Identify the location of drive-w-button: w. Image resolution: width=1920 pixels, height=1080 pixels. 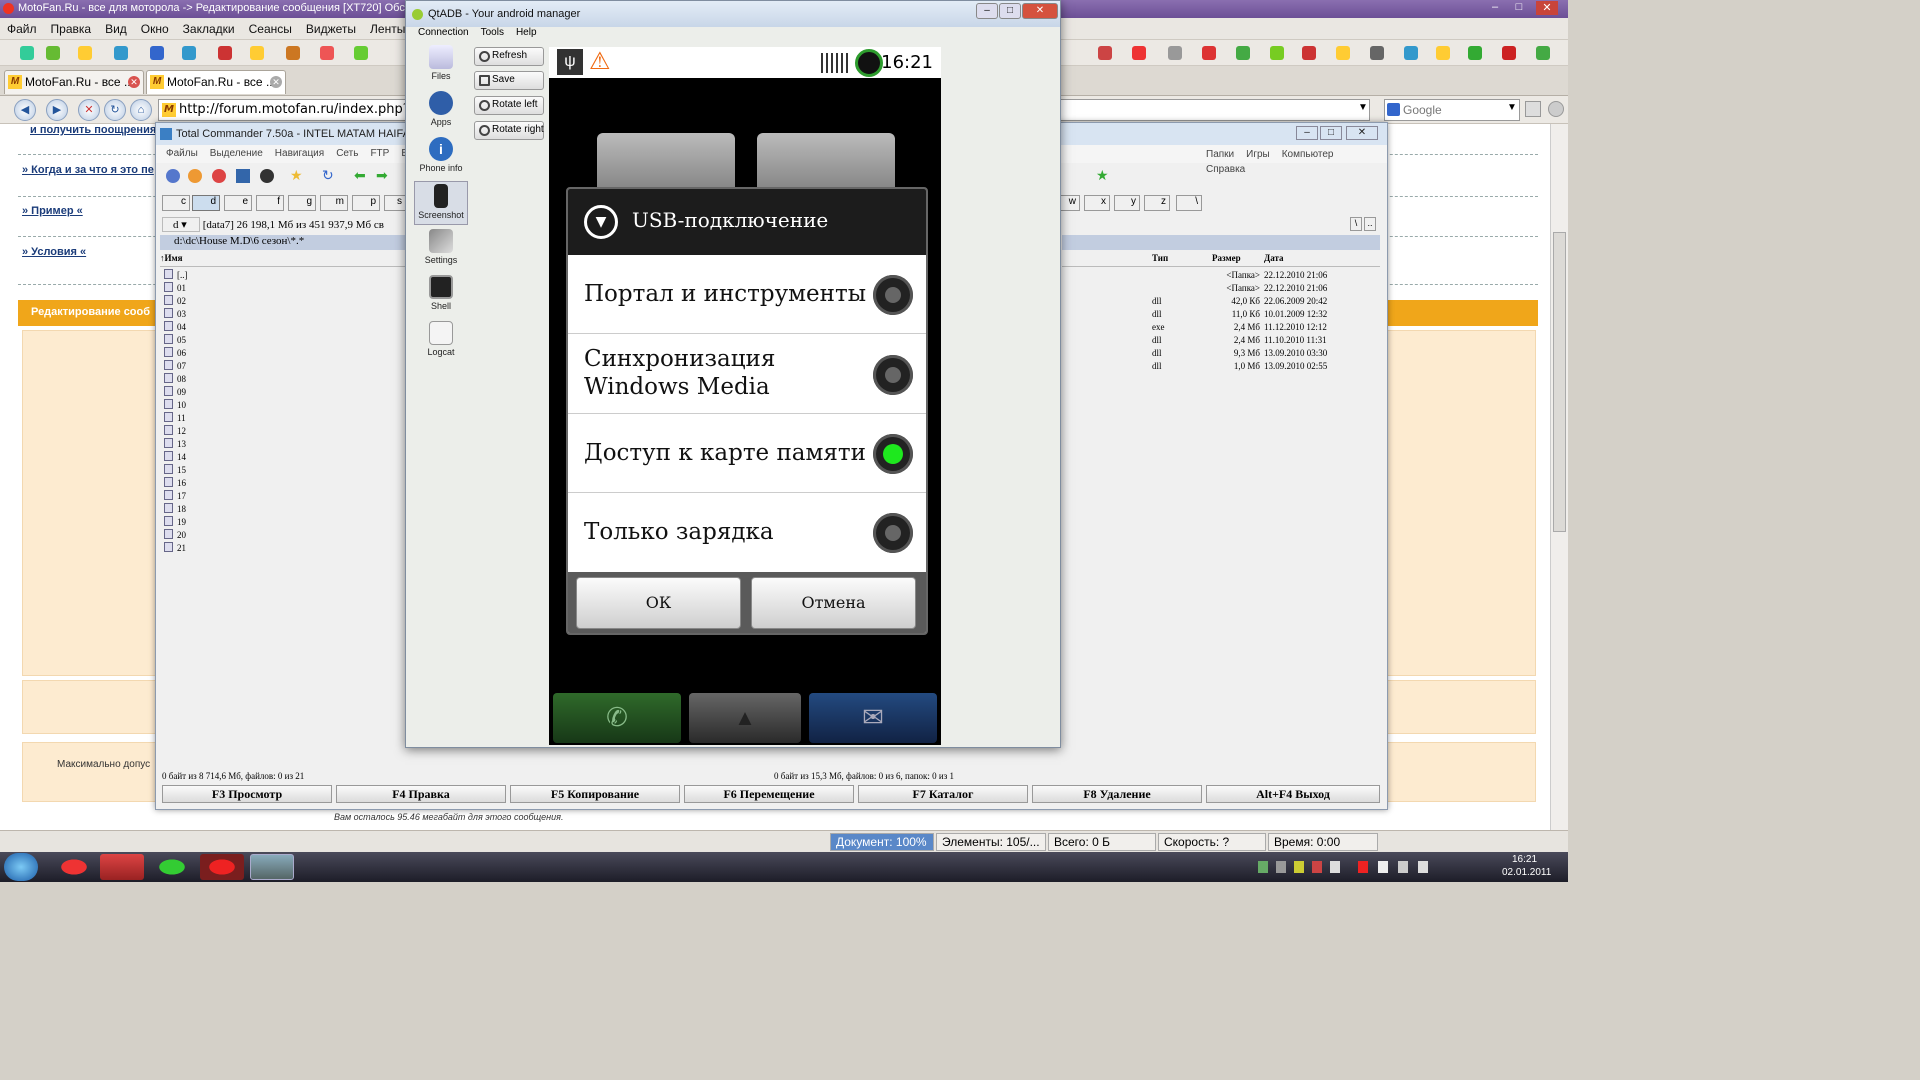
(1070, 203).